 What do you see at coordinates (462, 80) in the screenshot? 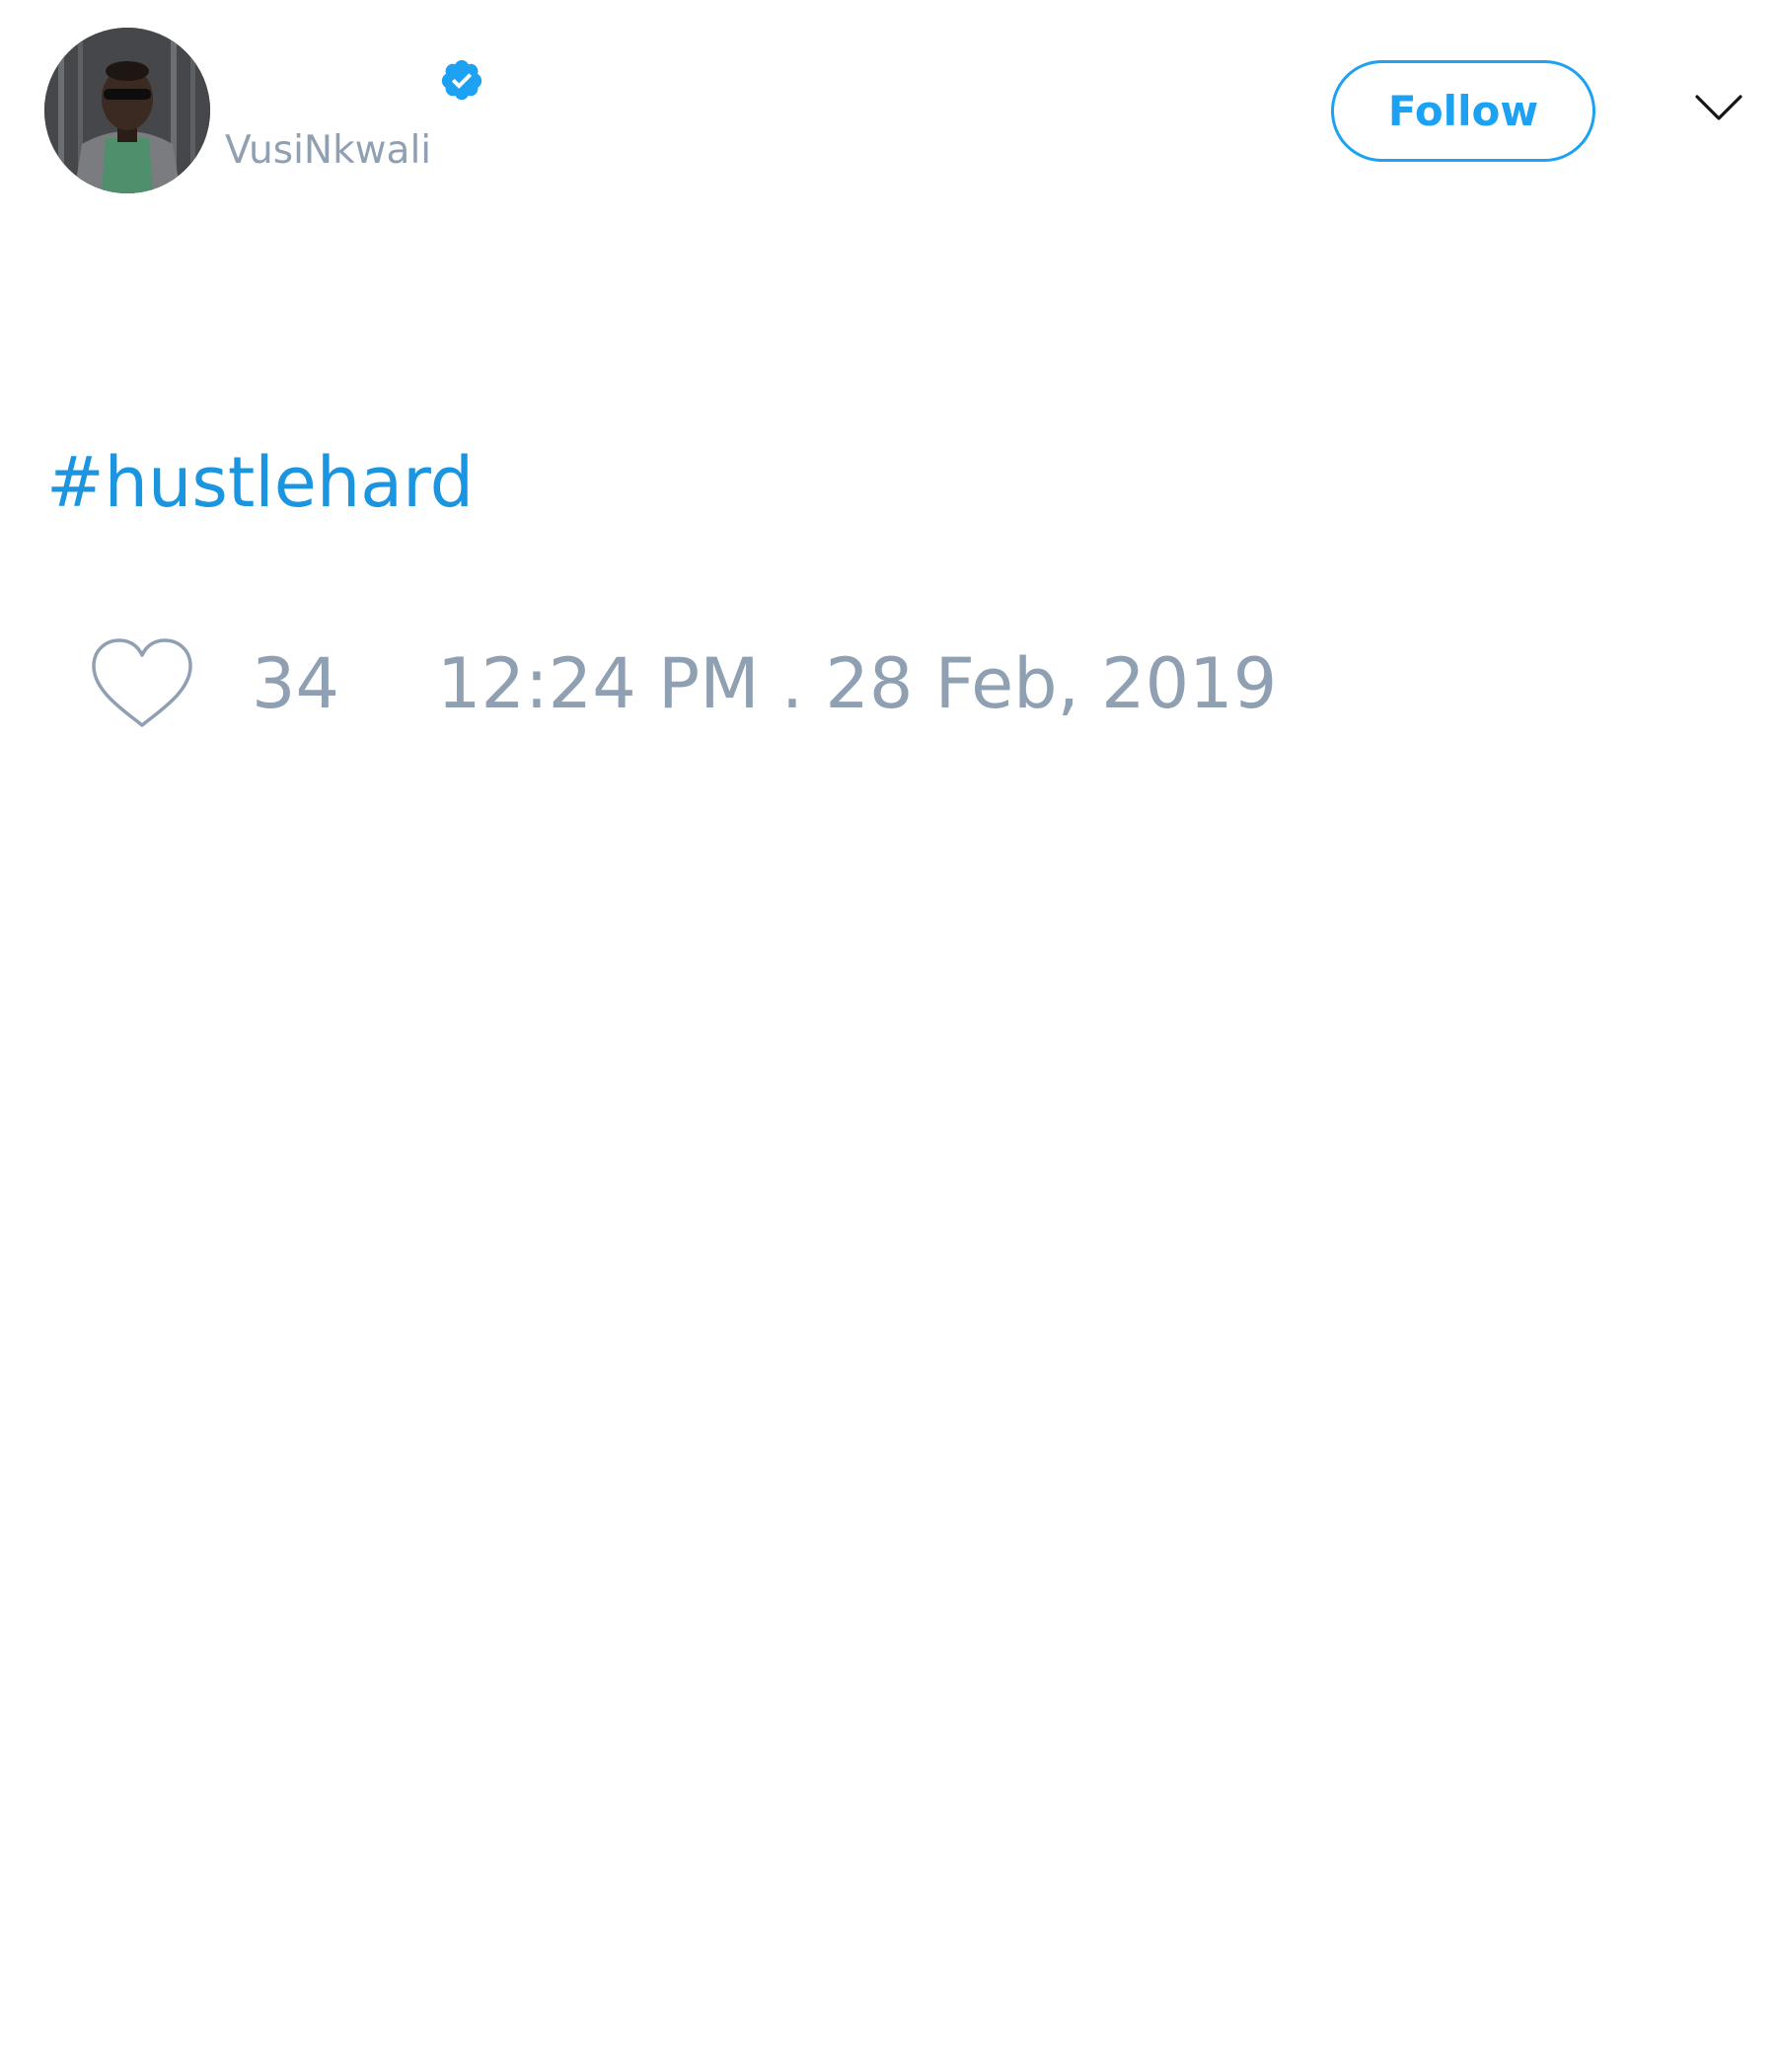
I see `verified-badge-icon` at bounding box center [462, 80].